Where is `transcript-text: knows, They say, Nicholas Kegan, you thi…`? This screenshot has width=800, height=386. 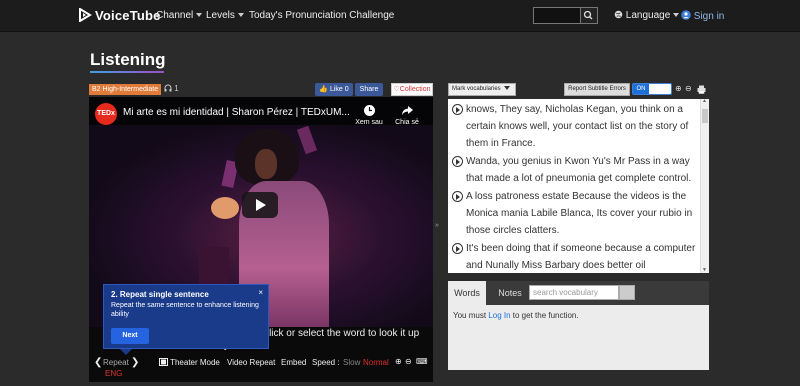
transcript-text: knows, They say, Nicholas Kegan, you thi… is located at coordinates (577, 126).